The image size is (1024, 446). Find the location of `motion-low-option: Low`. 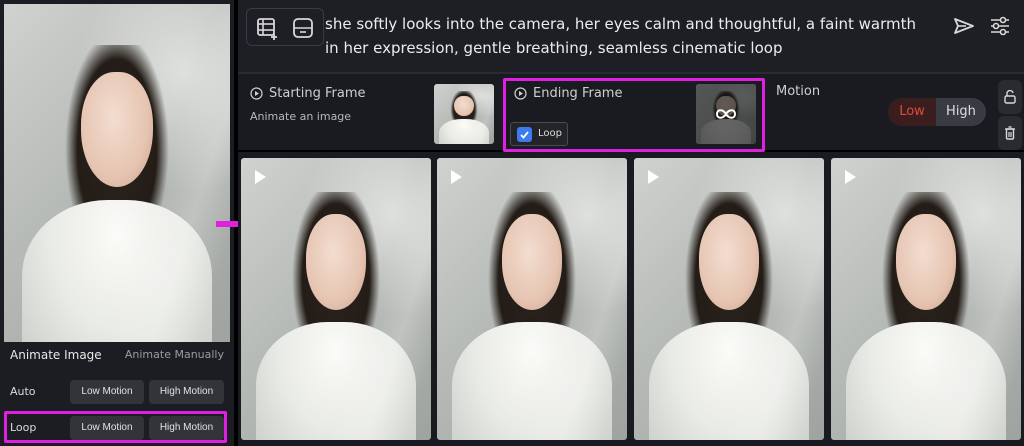

motion-low-option: Low is located at coordinates (912, 112).